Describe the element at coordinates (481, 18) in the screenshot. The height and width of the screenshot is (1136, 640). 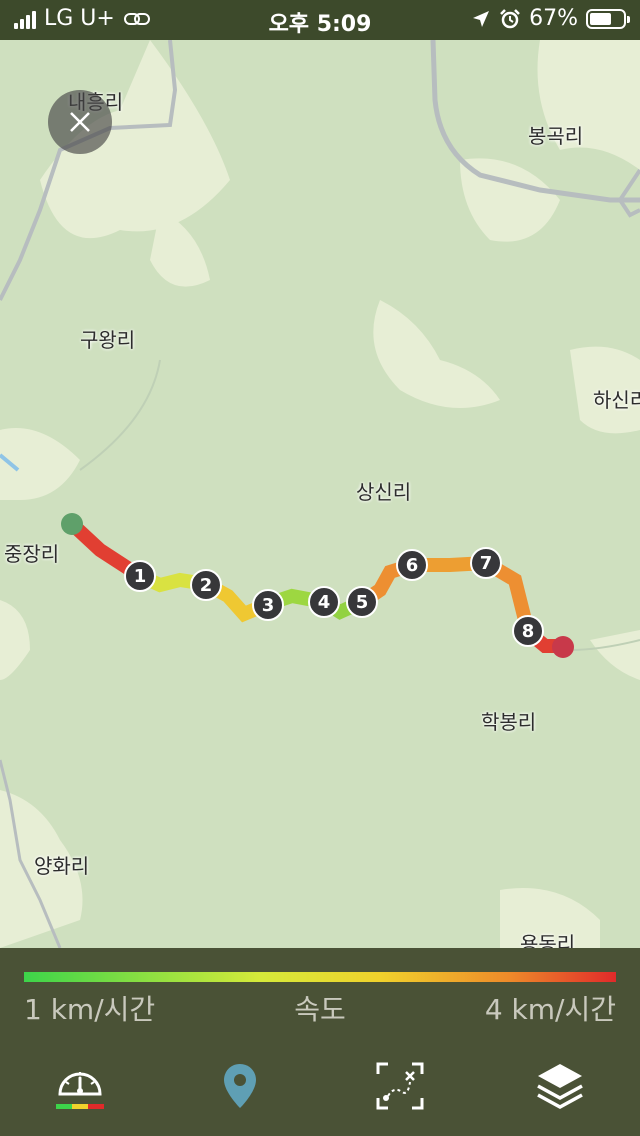
I see `location-arrow-icon` at that location.